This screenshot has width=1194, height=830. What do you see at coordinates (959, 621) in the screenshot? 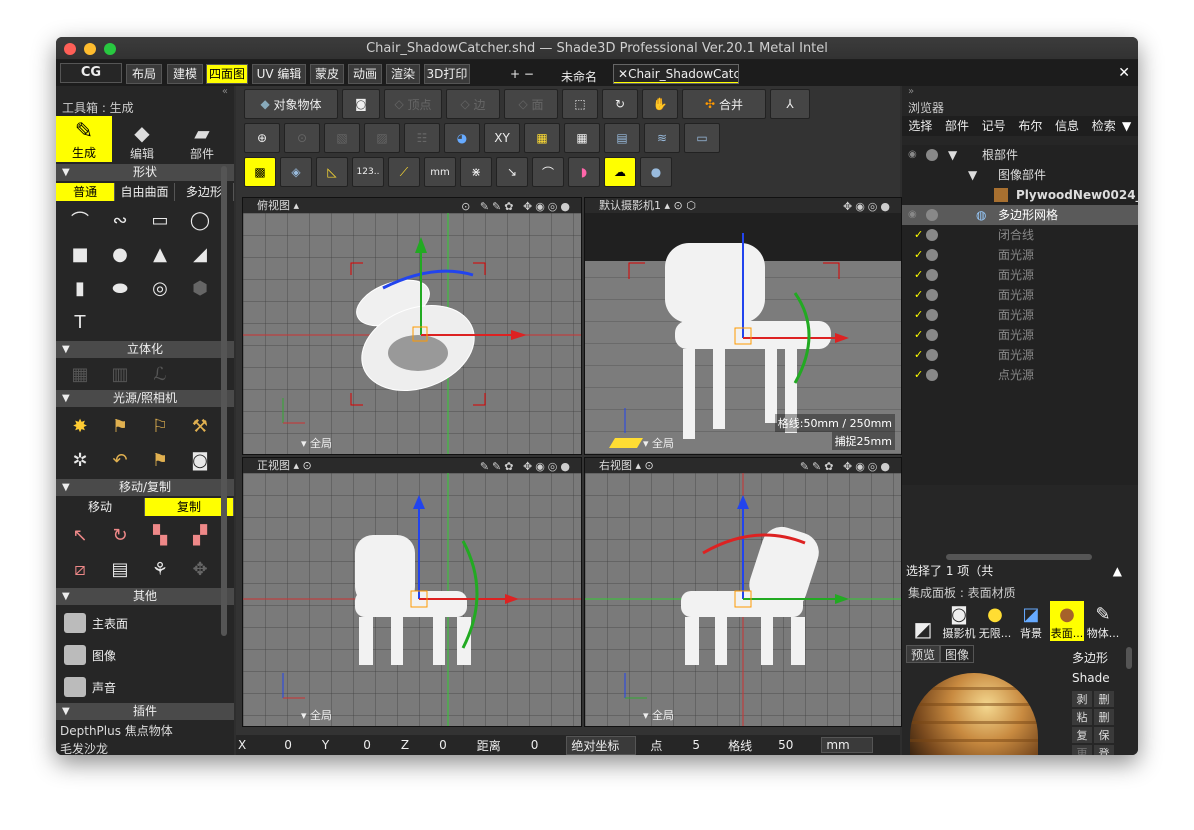
I see `ip-camera-button: ◙ 摄影机` at bounding box center [959, 621].